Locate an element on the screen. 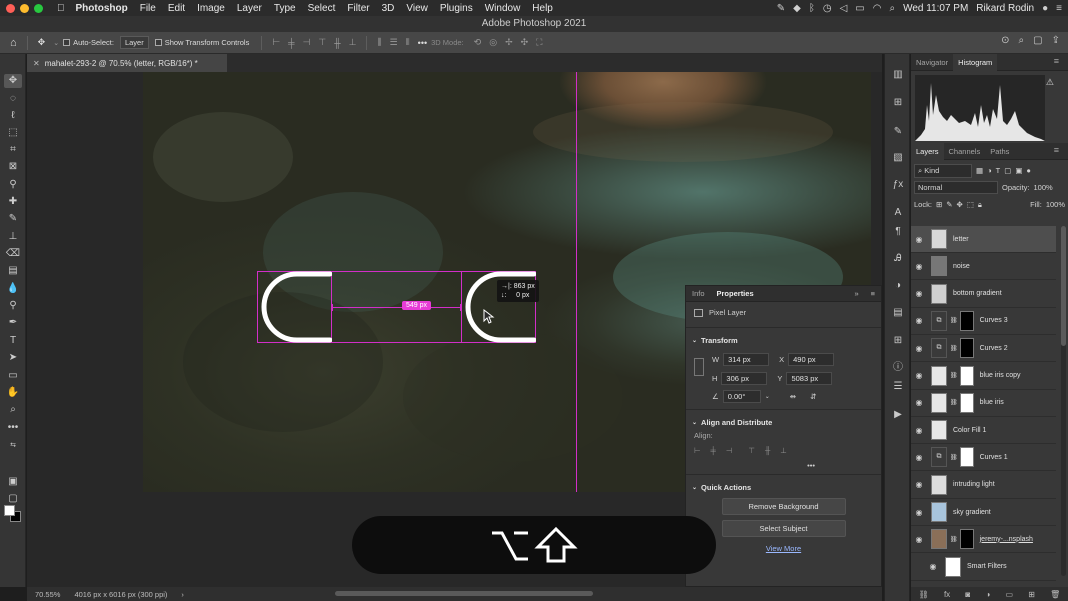  document-info: 4016 px x 6016 px (300 ppi) is located at coordinates (120, 594).